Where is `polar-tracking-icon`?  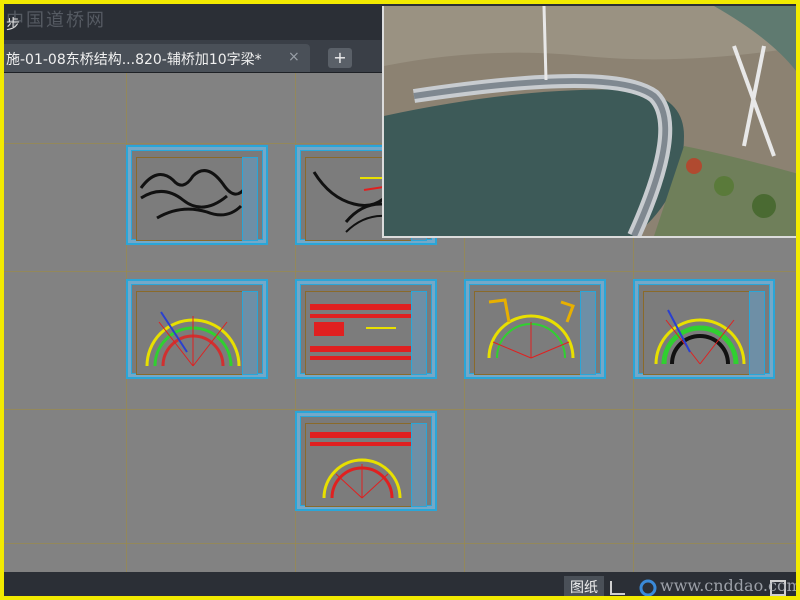 polar-tracking-icon is located at coordinates (648, 587).